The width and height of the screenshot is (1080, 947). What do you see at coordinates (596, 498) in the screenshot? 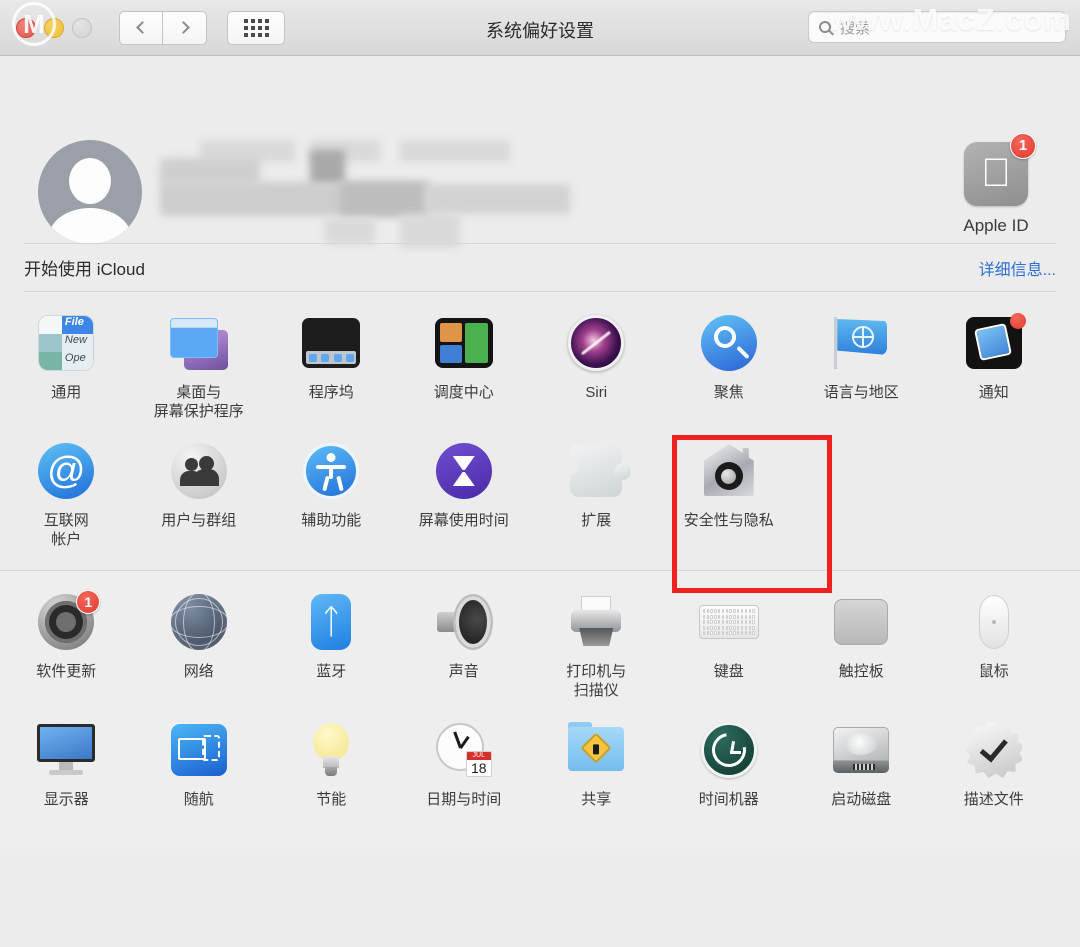
I see `pref-item-extensions: 扩展` at bounding box center [596, 498].